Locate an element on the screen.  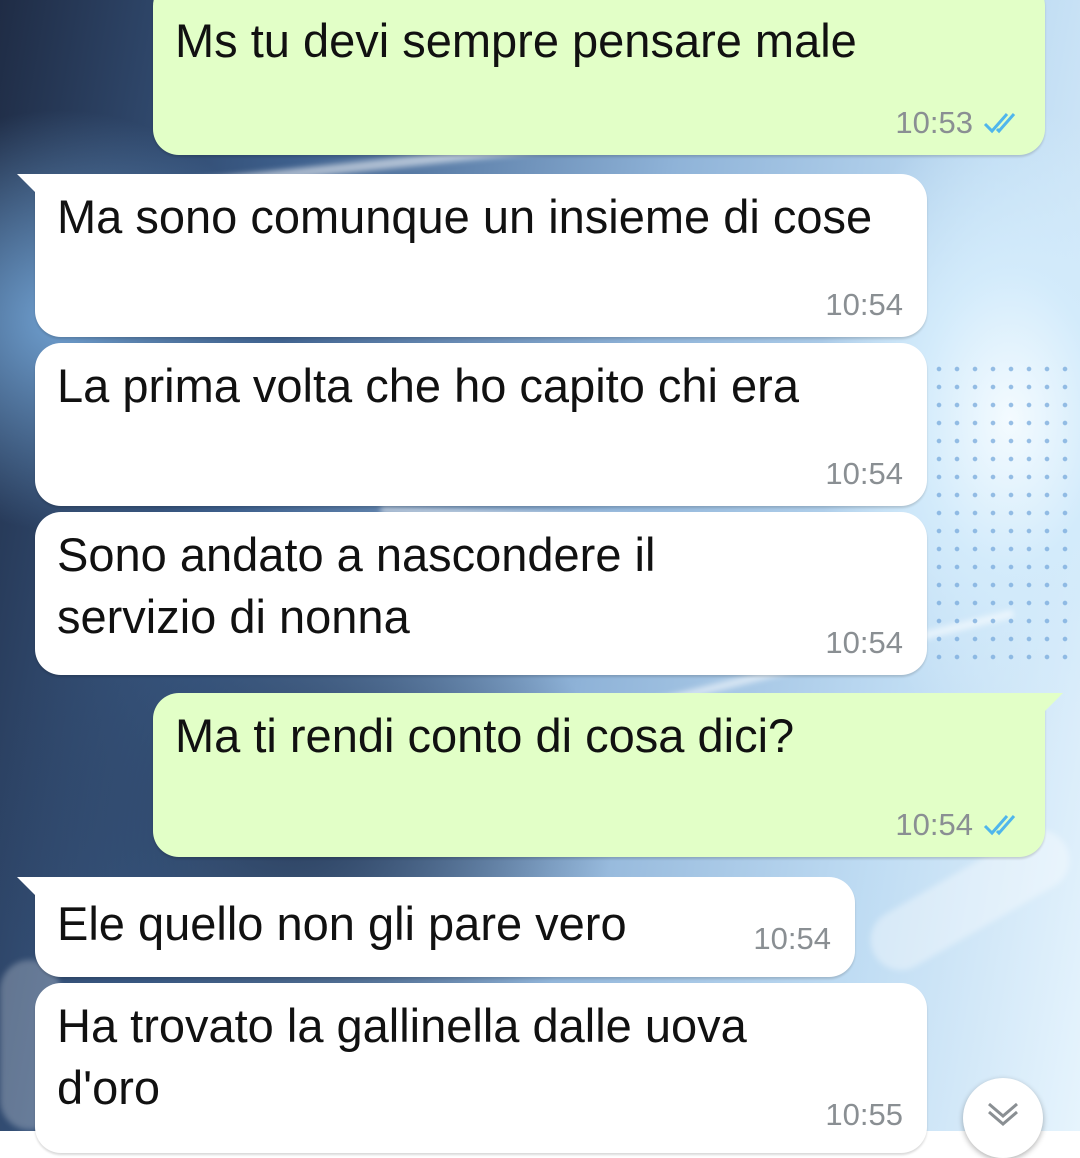
message-text: Ma sono comunque un insieme di cose is located at coordinates (465, 216).